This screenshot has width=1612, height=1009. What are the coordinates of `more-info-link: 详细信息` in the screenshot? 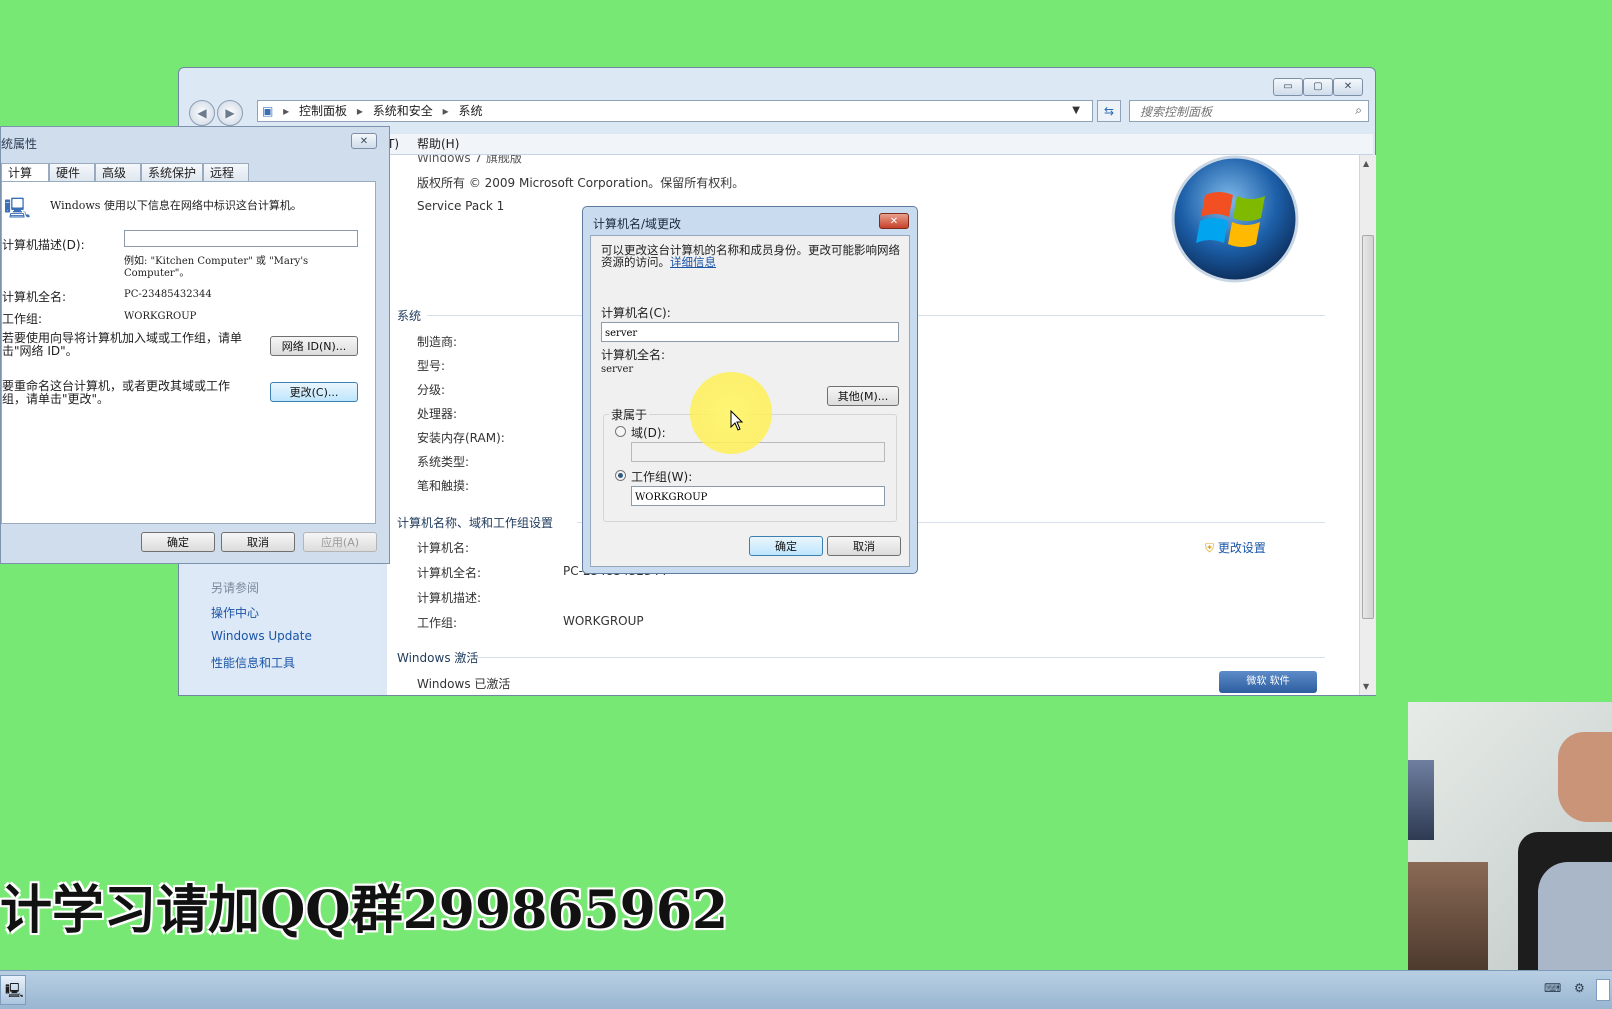 It's located at (693, 262).